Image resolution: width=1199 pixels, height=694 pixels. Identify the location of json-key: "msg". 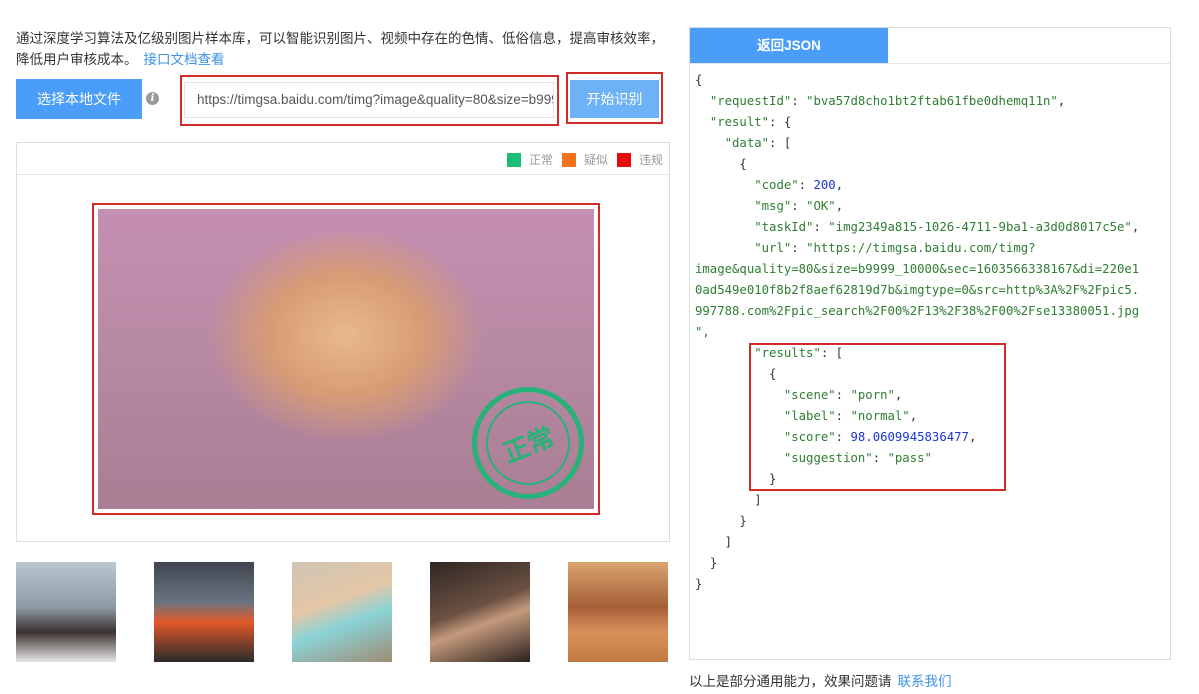
(773, 206).